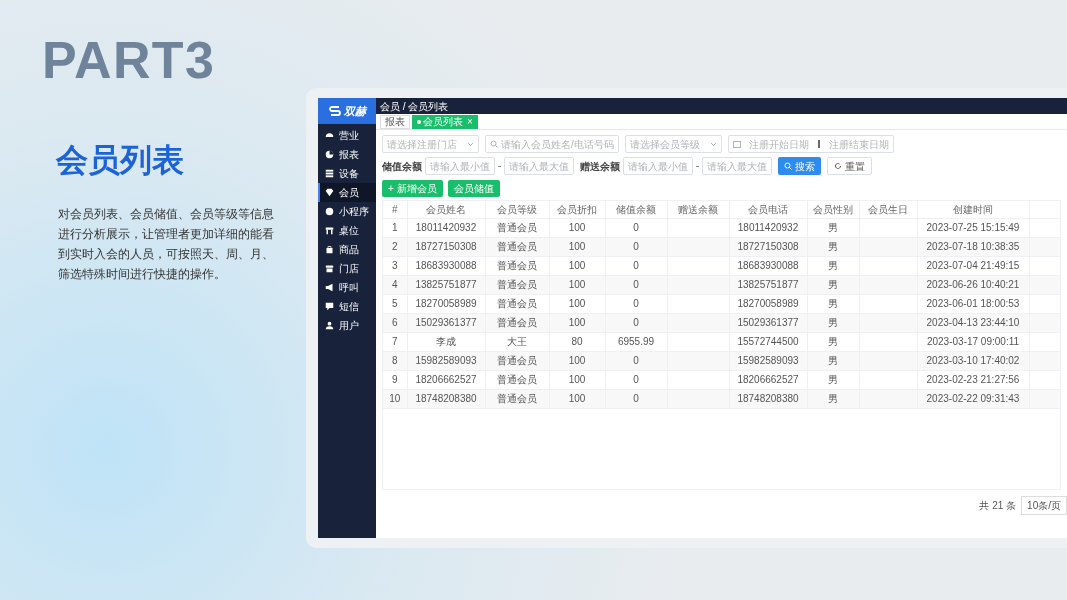  Describe the element at coordinates (329, 173) in the screenshot. I see `list-icon` at that location.